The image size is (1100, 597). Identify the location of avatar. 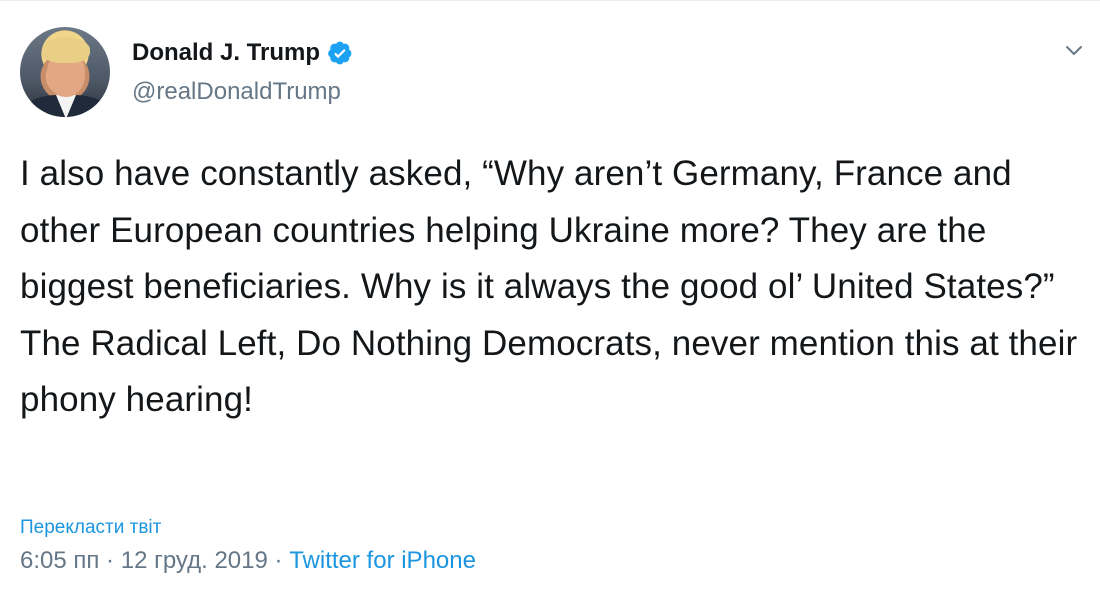
(65, 72).